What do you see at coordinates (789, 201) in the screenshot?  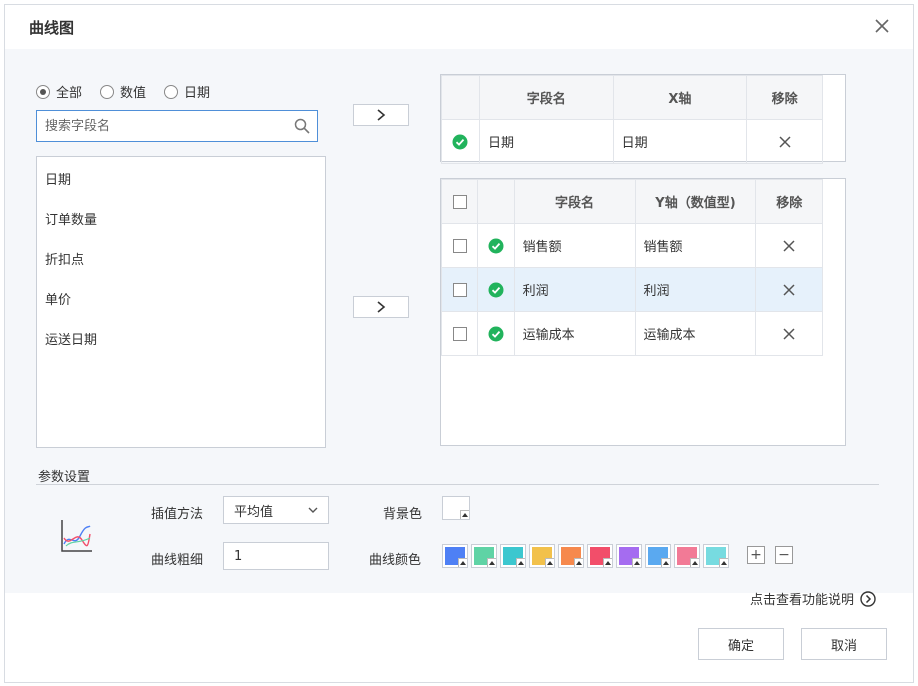 I see `header-remove: 移除` at bounding box center [789, 201].